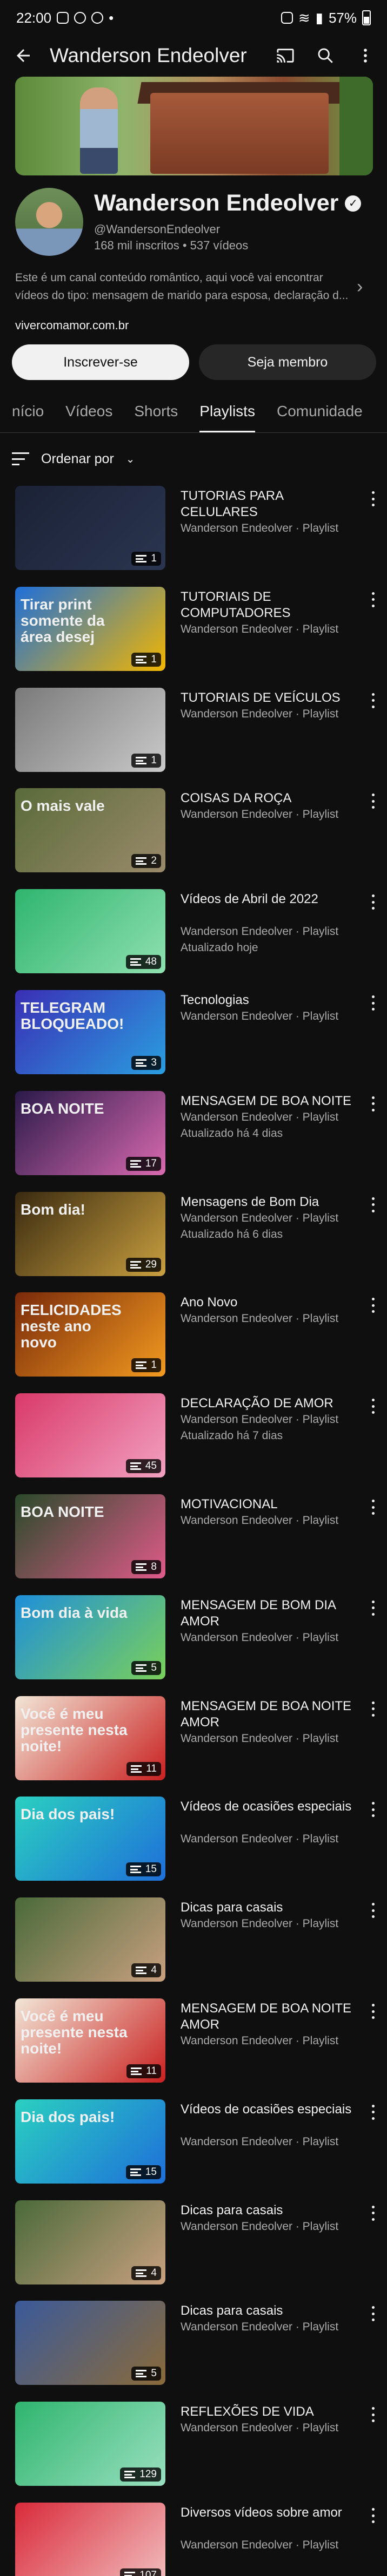 The width and height of the screenshot is (387, 2576). What do you see at coordinates (101, 362) in the screenshot?
I see `subscribe-button: Inscrever-se` at bounding box center [101, 362].